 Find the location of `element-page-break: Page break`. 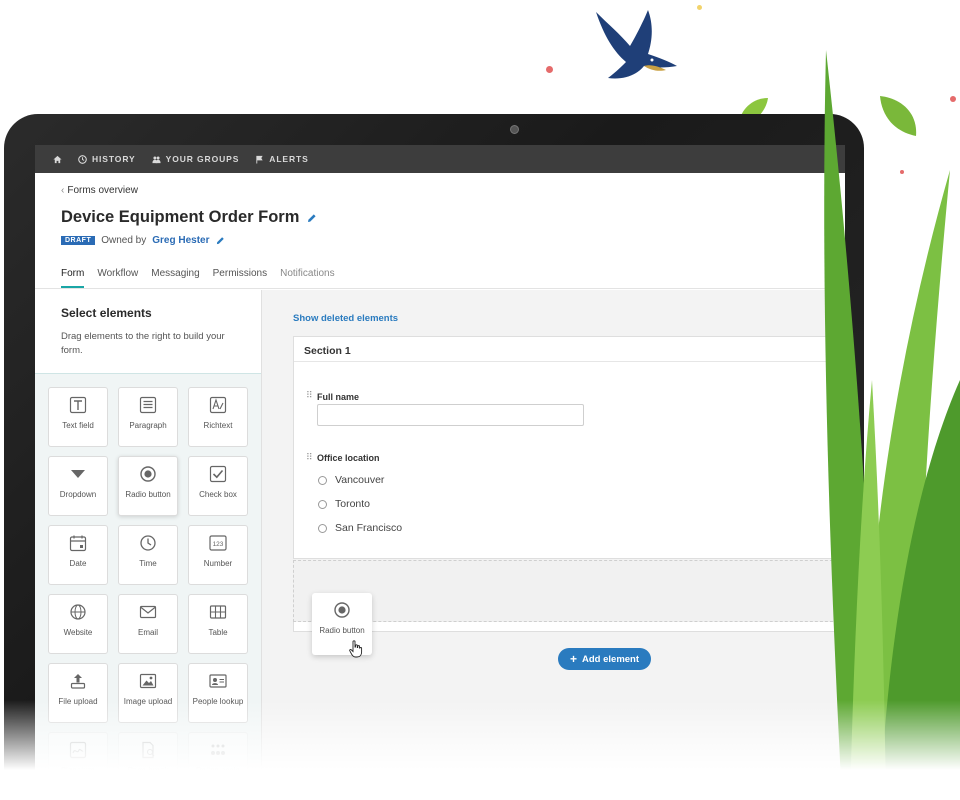

element-page-break: Page break is located at coordinates (148, 762).